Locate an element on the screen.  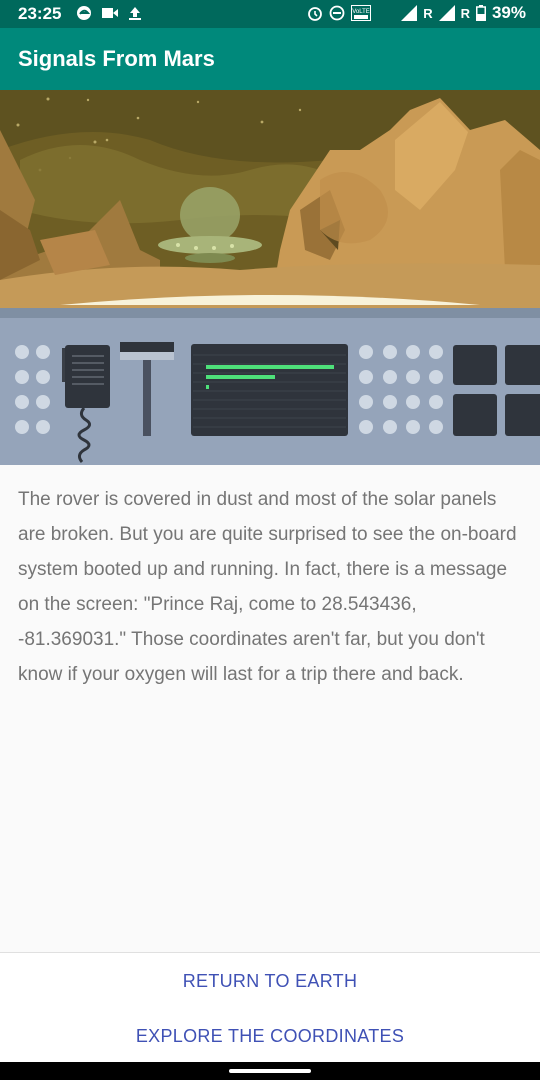
action-buttons: RETURN TO EARTH EXPLORE THE COORDINATES is located at coordinates (270, 1007).